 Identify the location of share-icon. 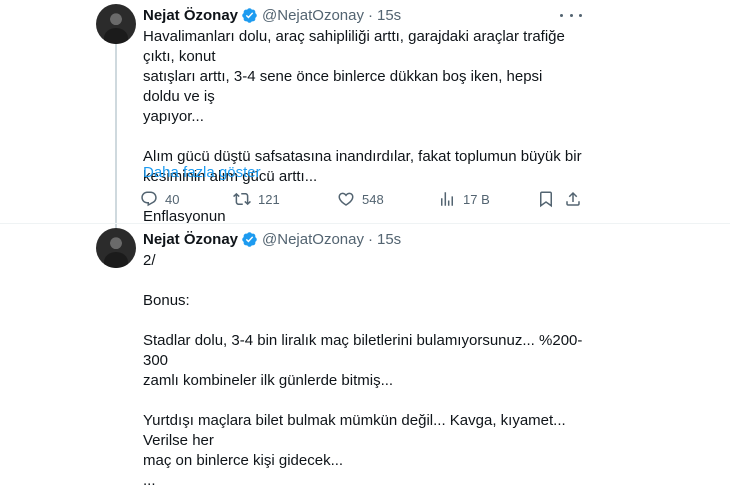
(573, 198).